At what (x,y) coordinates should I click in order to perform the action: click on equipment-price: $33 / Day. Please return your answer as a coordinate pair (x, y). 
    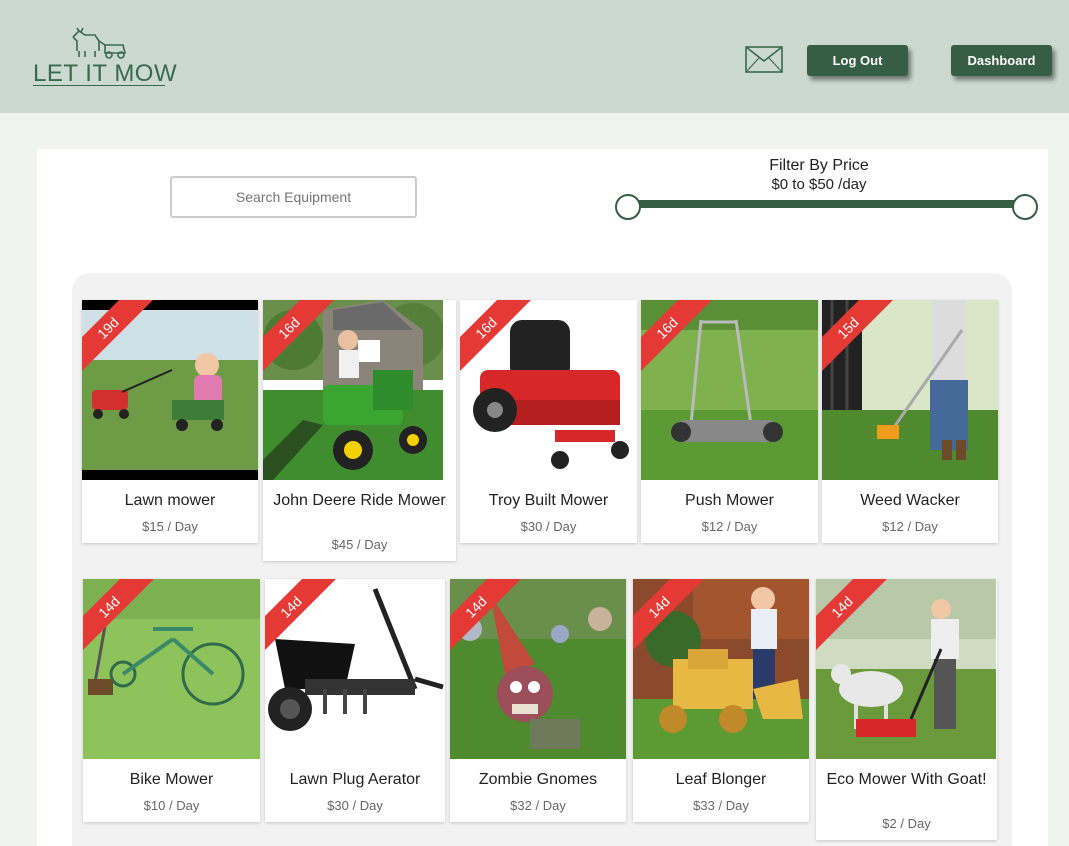
    Looking at the image, I should click on (721, 805).